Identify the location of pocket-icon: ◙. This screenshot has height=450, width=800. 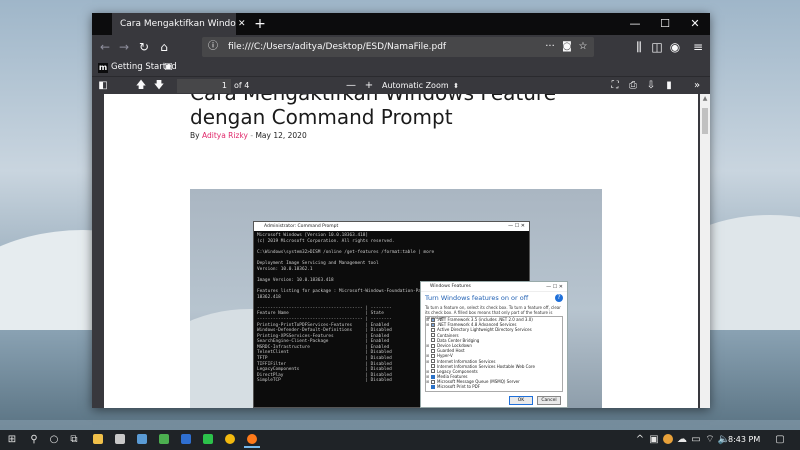
(567, 47).